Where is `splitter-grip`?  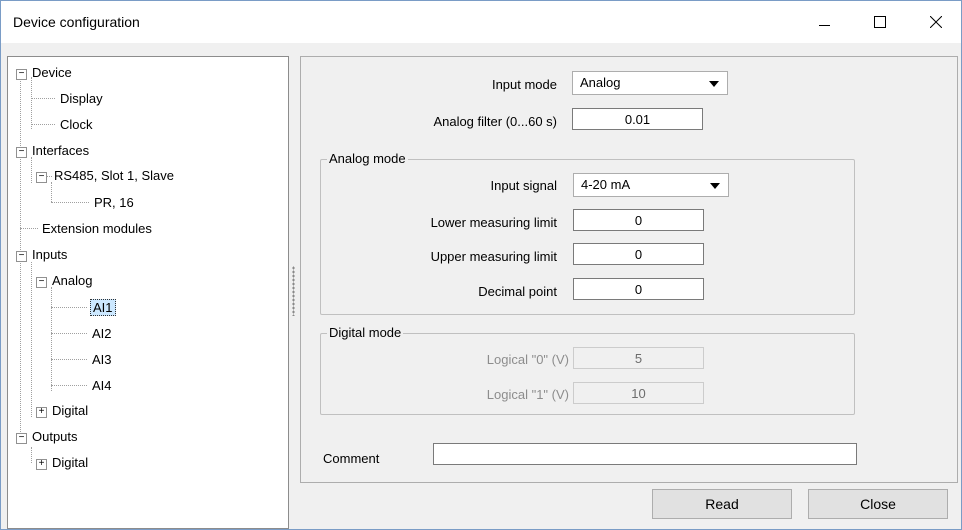 splitter-grip is located at coordinates (293, 291).